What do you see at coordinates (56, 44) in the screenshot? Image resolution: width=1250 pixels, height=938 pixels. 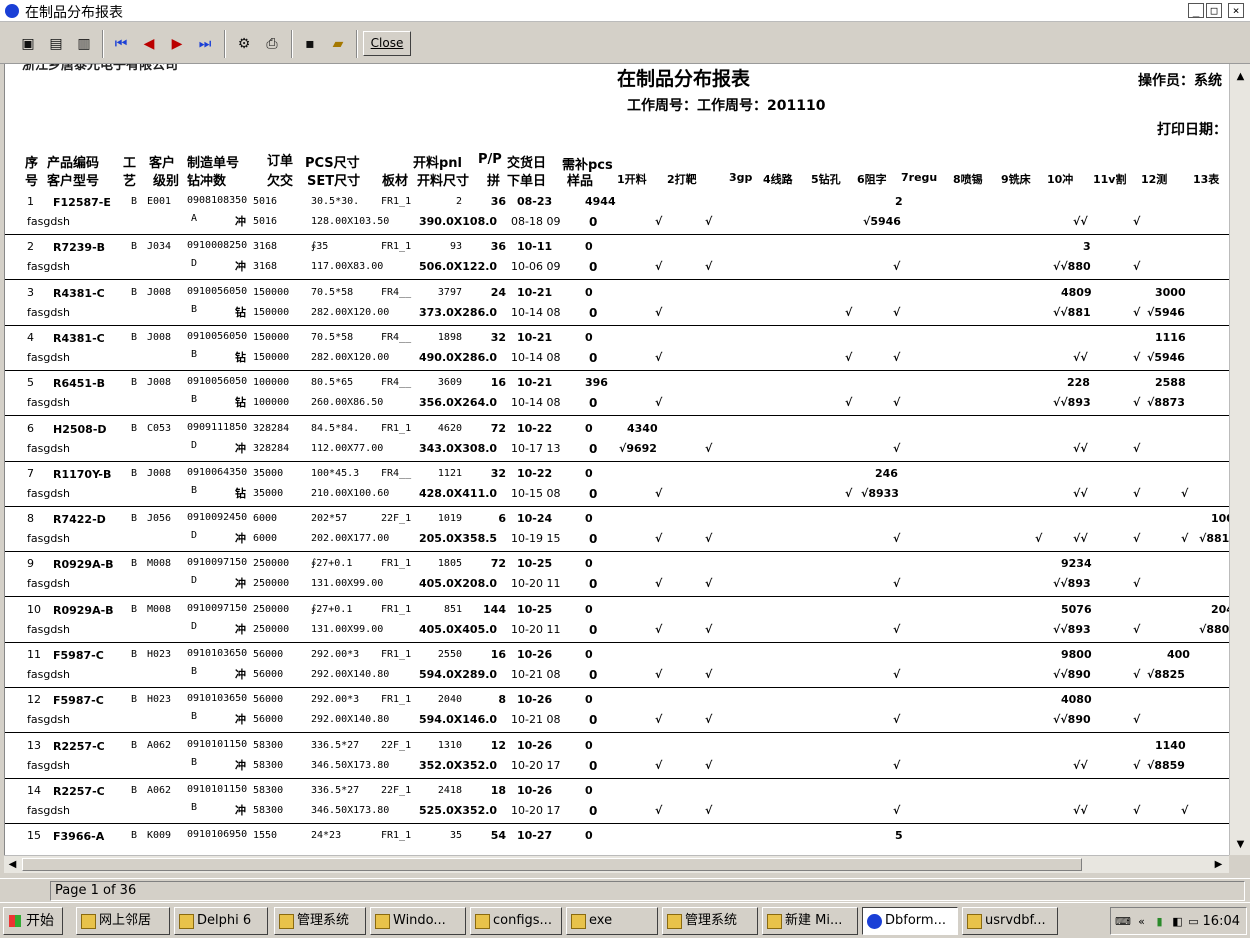 I see `page-width-icon: ▤` at bounding box center [56, 44].